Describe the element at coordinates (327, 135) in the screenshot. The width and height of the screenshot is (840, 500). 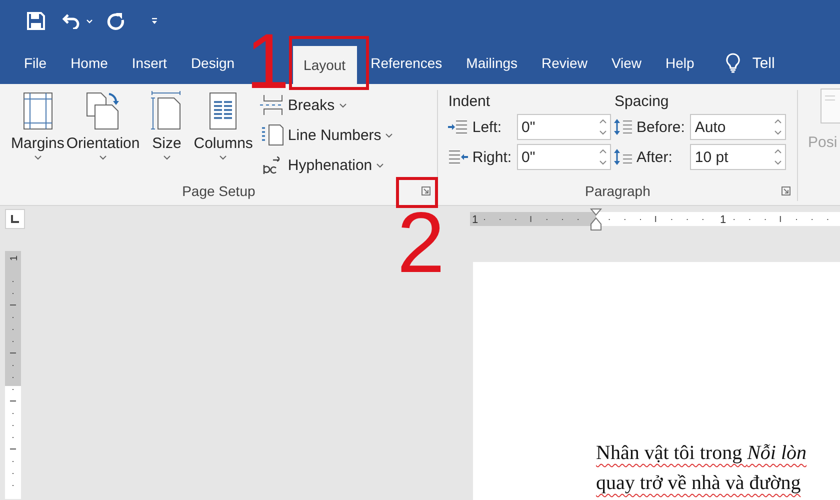
I see `ribbon-button: Line Numbers` at that location.